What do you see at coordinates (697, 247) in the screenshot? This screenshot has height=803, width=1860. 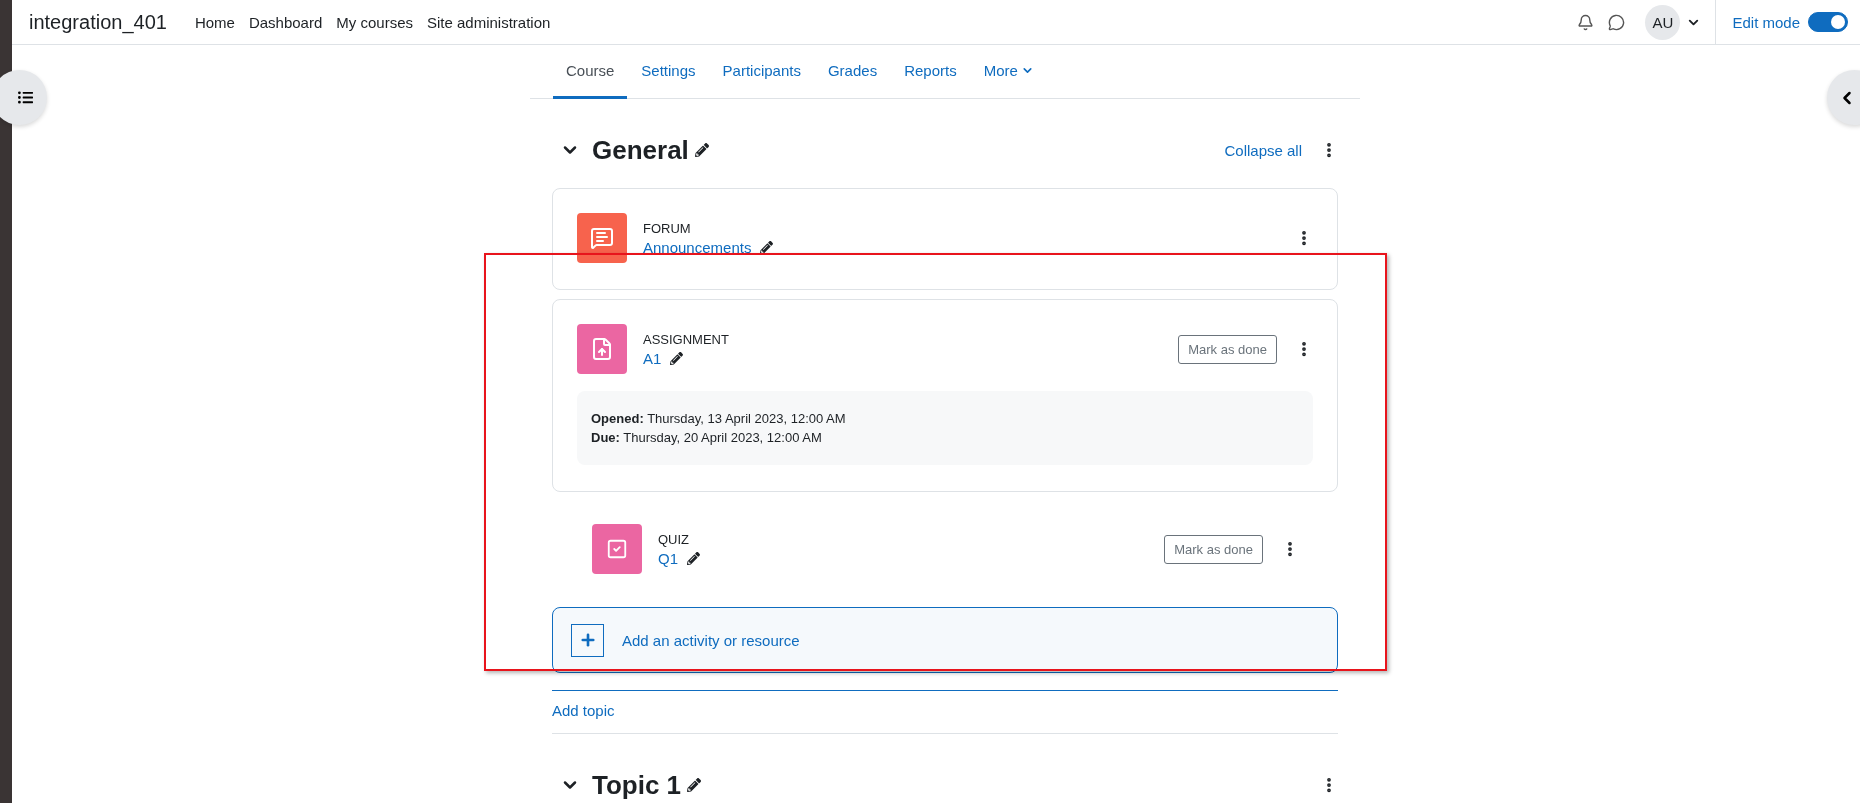 I see `activity-link: Announcements` at bounding box center [697, 247].